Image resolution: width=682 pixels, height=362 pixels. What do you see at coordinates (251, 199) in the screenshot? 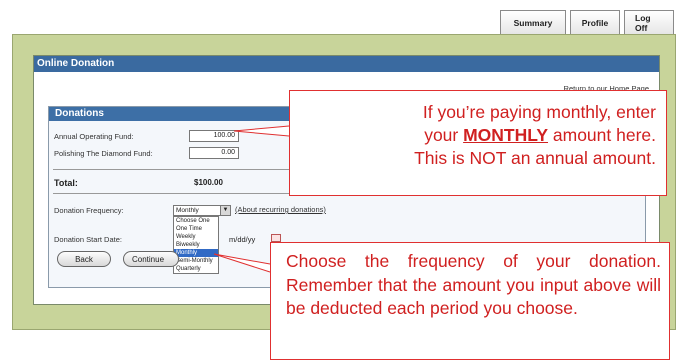
I see `callout-pointers` at bounding box center [251, 199].